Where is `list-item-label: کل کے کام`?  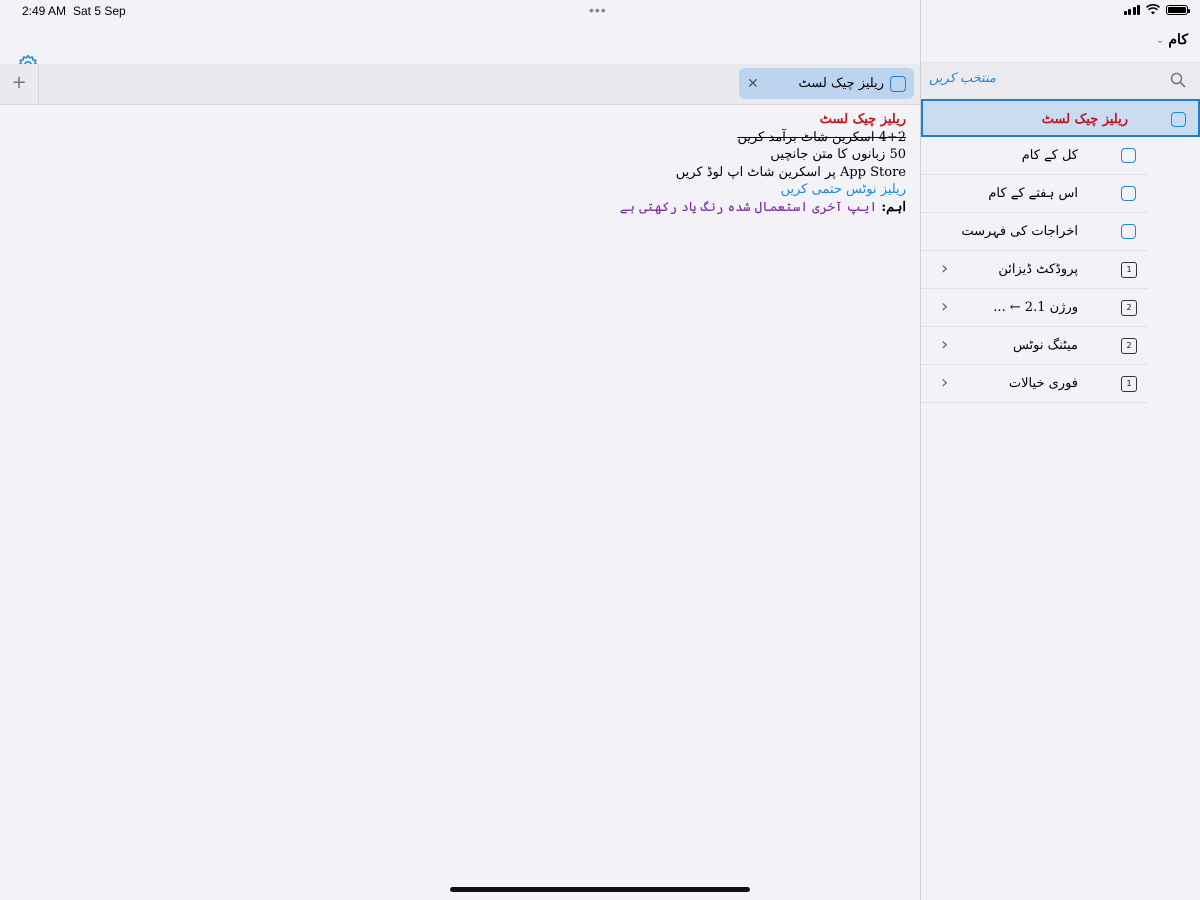
list-item-label: کل کے کام is located at coordinates (1049, 155).